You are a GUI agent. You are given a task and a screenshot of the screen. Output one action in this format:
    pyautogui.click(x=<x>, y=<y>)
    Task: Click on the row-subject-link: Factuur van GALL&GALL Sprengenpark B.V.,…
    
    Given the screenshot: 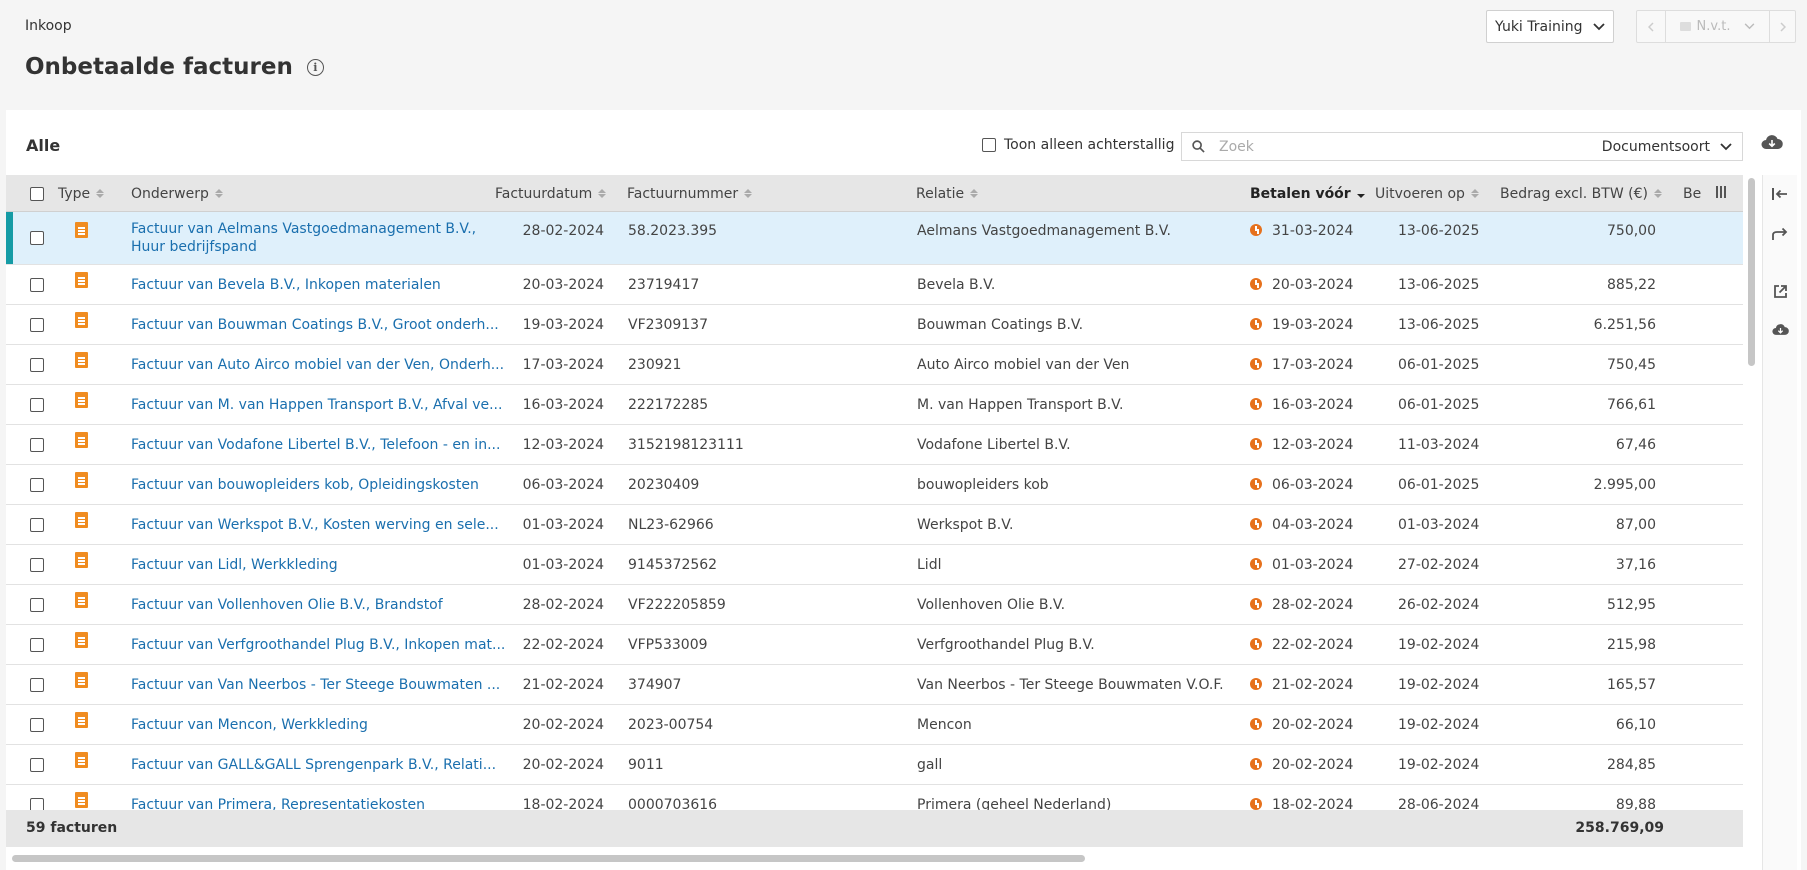 What is the action you would take?
    pyautogui.click(x=313, y=765)
    